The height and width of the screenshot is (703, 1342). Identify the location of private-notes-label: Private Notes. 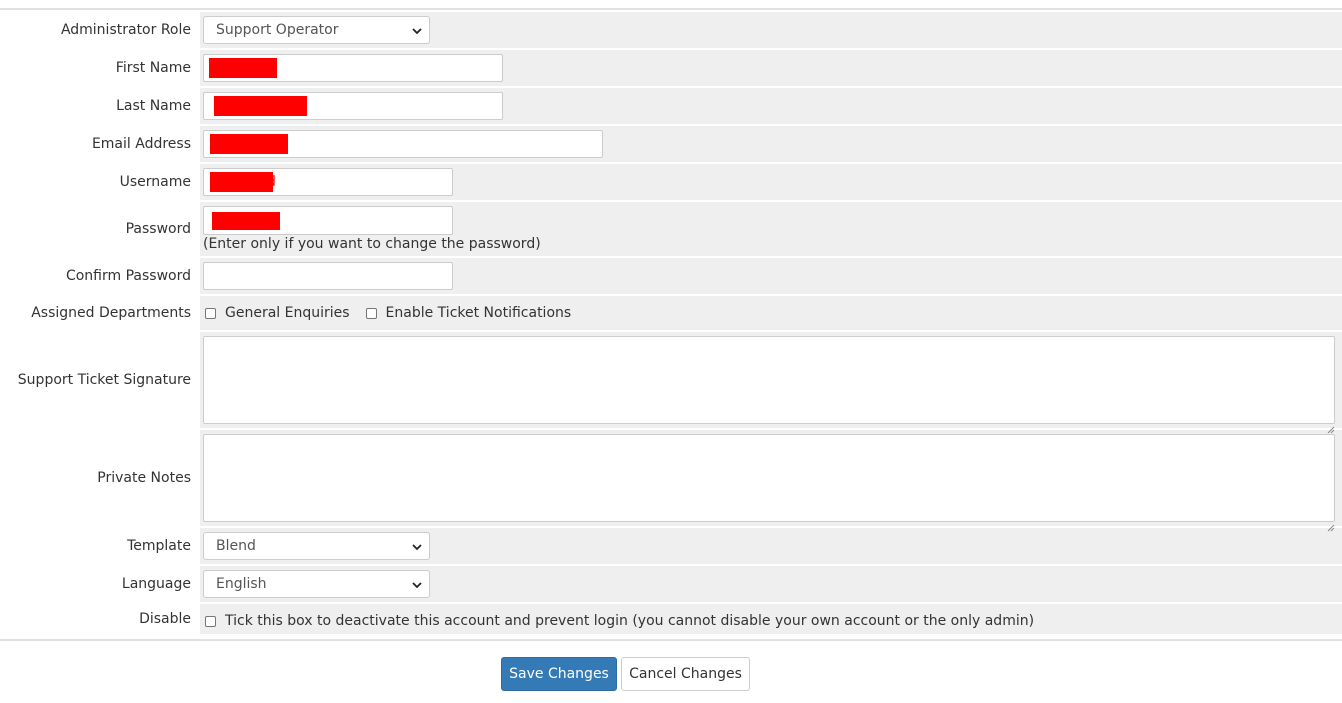
(100, 478).